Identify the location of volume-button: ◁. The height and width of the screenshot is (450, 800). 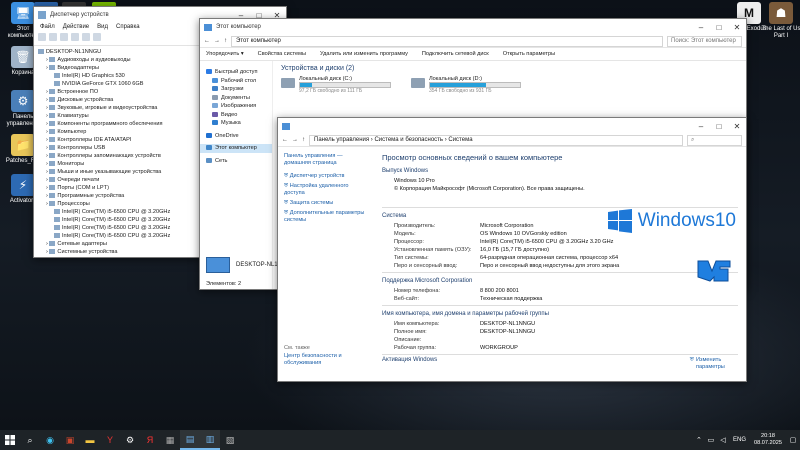
(723, 440).